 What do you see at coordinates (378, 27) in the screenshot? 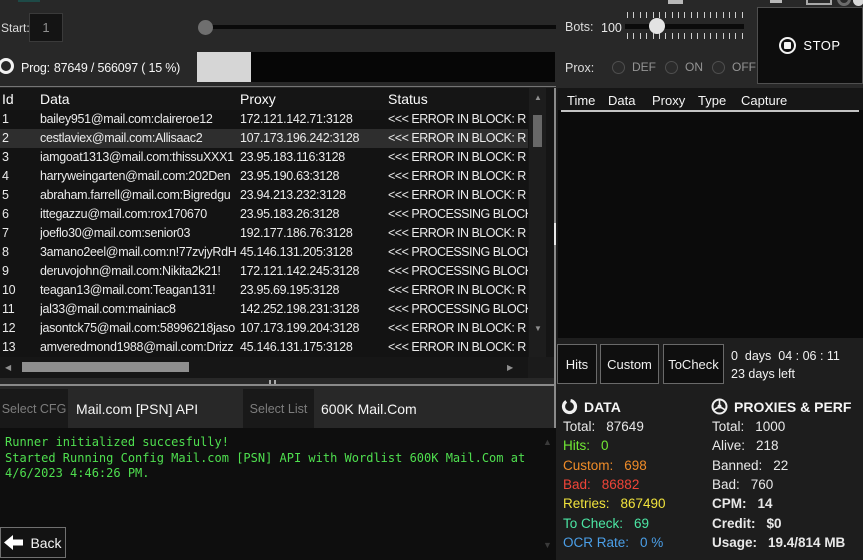
I see `start-slider` at bounding box center [378, 27].